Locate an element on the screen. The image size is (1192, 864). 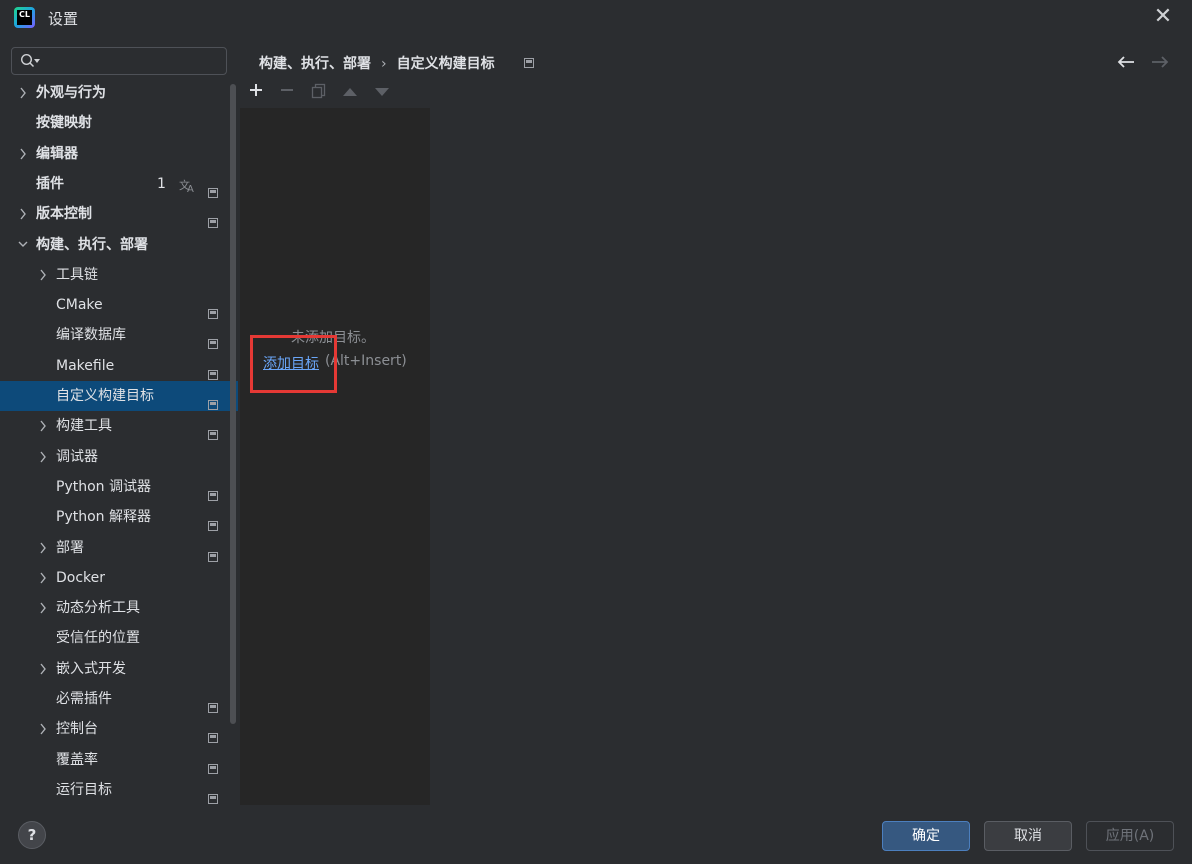
sidebar-item: Python 调试器 is located at coordinates (119, 487).